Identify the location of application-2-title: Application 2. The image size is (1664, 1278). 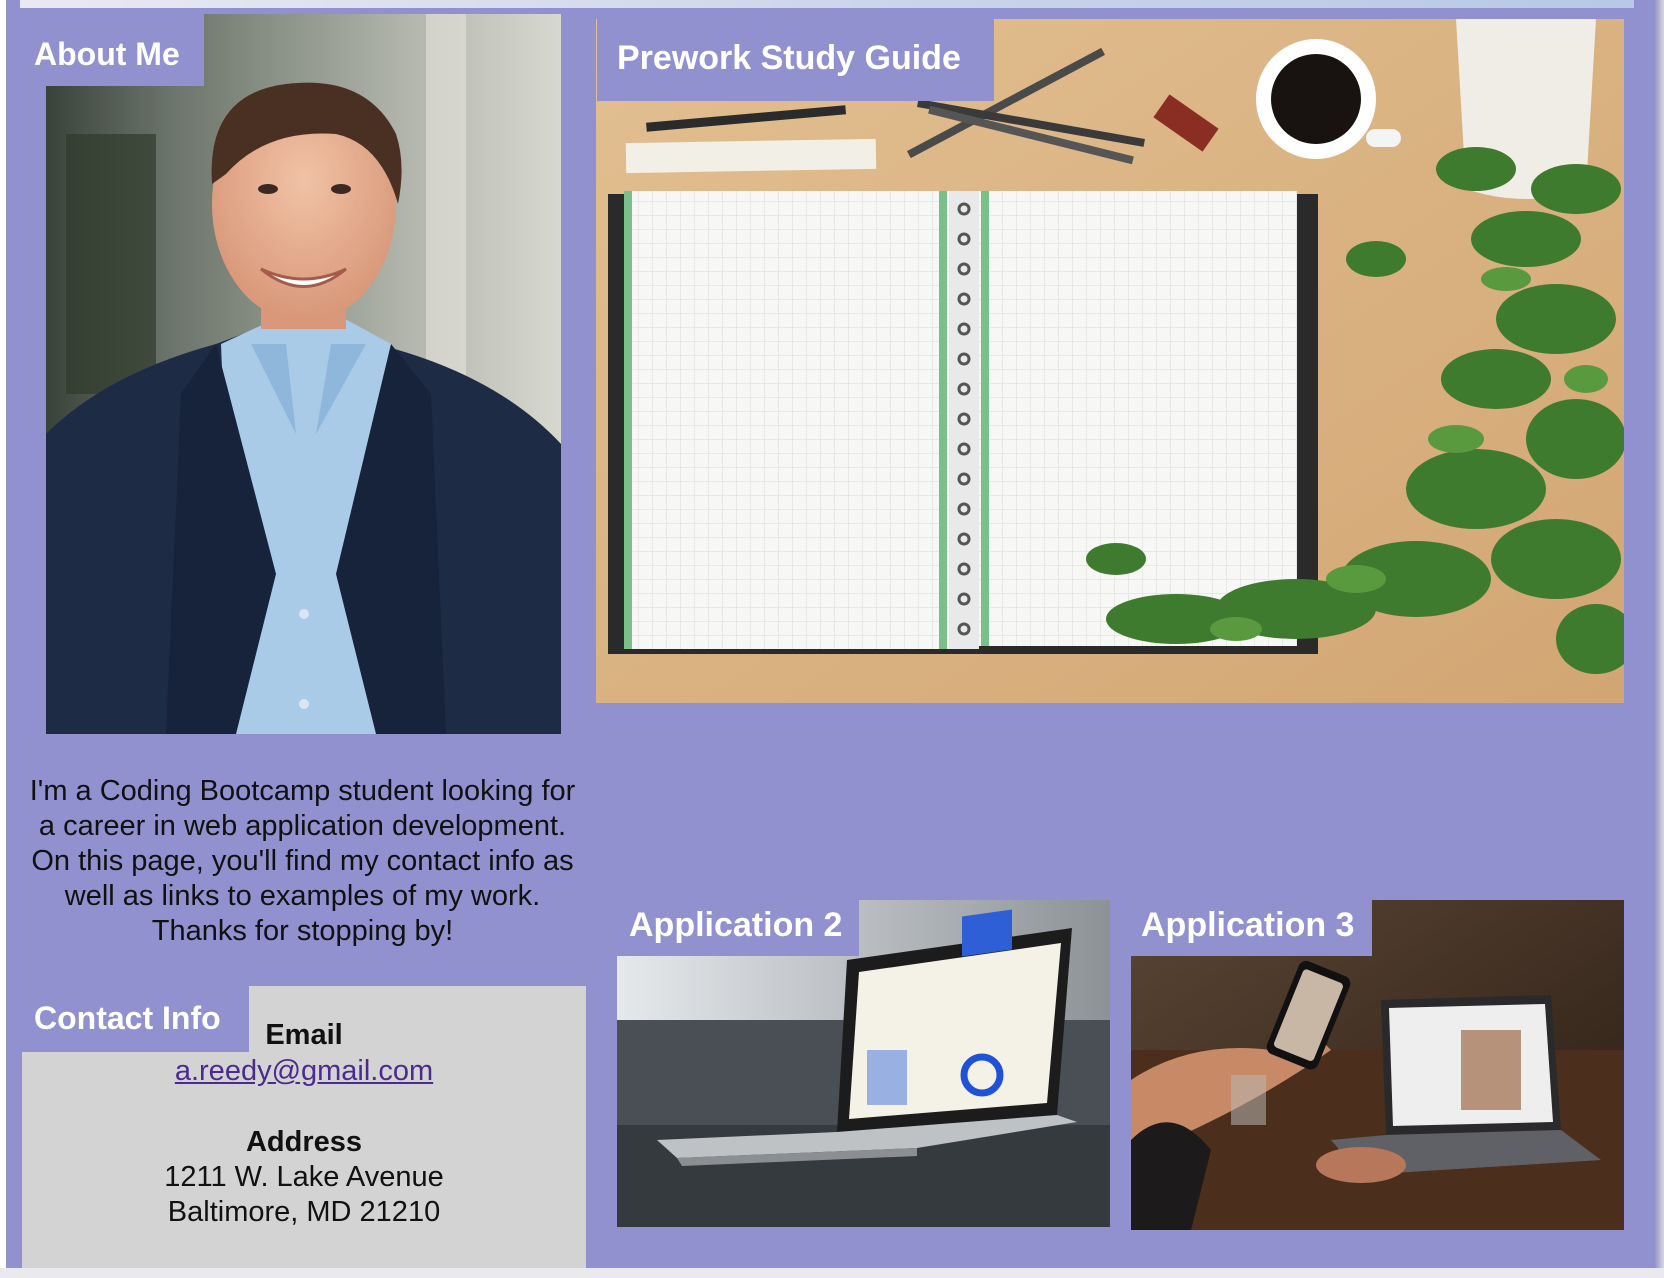
(738, 928).